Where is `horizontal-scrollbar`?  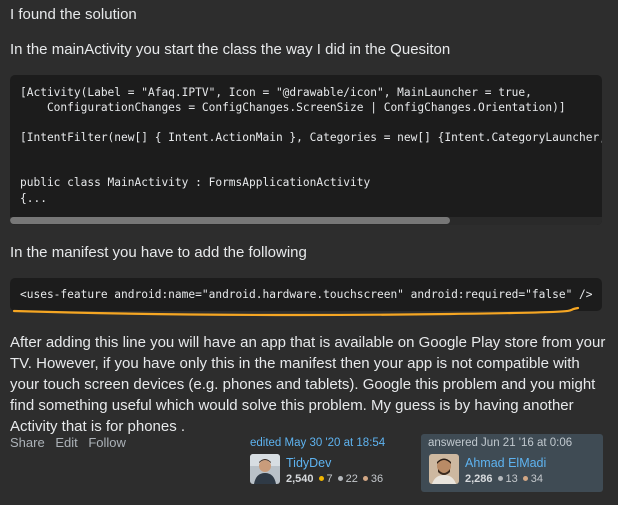
horizontal-scrollbar is located at coordinates (306, 221).